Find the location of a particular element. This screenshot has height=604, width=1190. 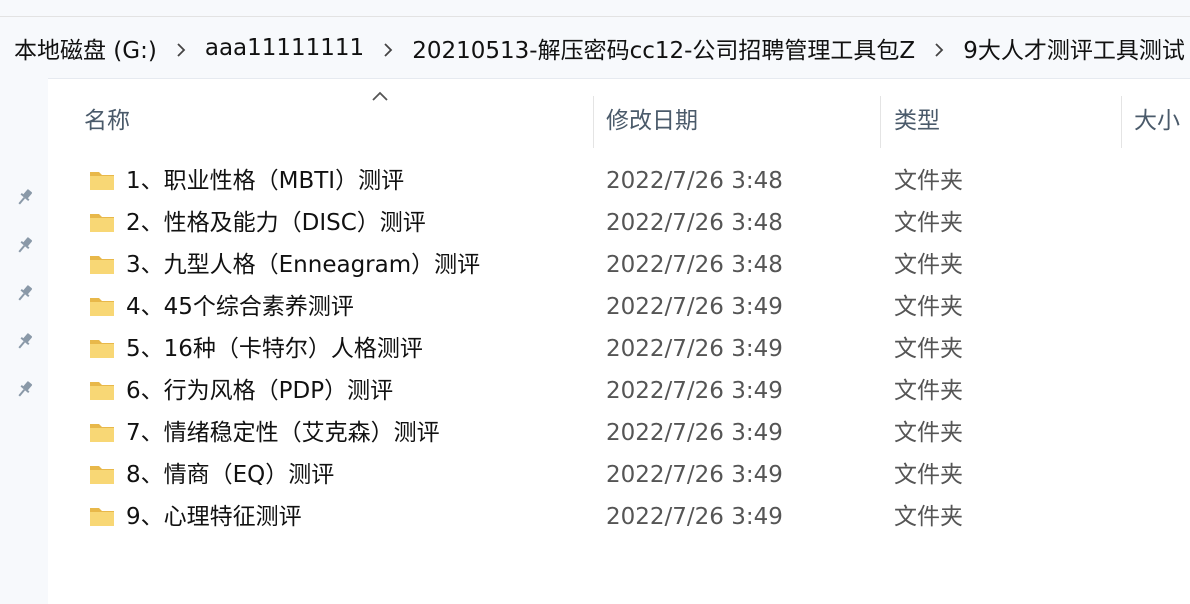

list-item: 7、情绪稳定性（艾克森）测评 2022/7/26 3:49 文件夹 is located at coordinates (619, 433).